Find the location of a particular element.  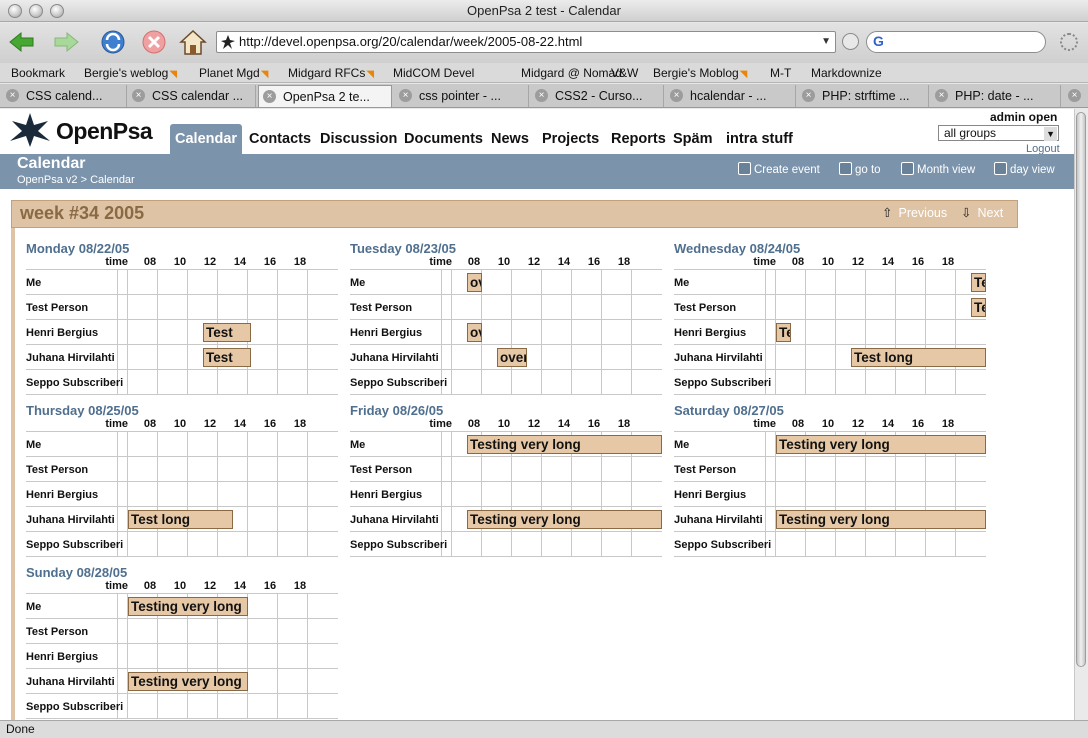

close-tab-icon: × is located at coordinates (1074, 95).